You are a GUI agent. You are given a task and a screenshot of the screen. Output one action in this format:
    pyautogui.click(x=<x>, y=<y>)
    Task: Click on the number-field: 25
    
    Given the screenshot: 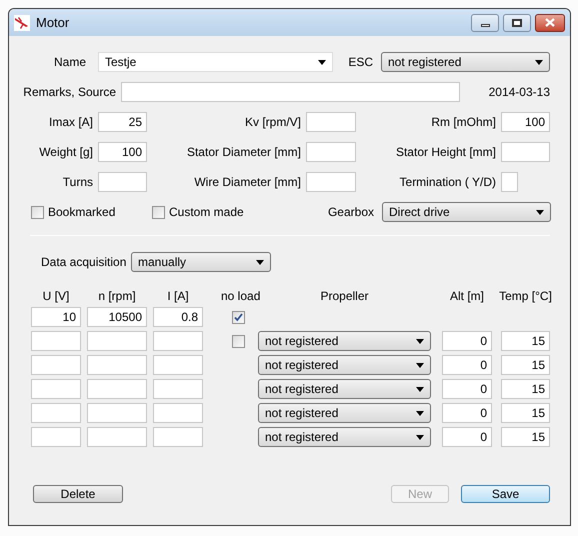 What is the action you would take?
    pyautogui.click(x=122, y=122)
    